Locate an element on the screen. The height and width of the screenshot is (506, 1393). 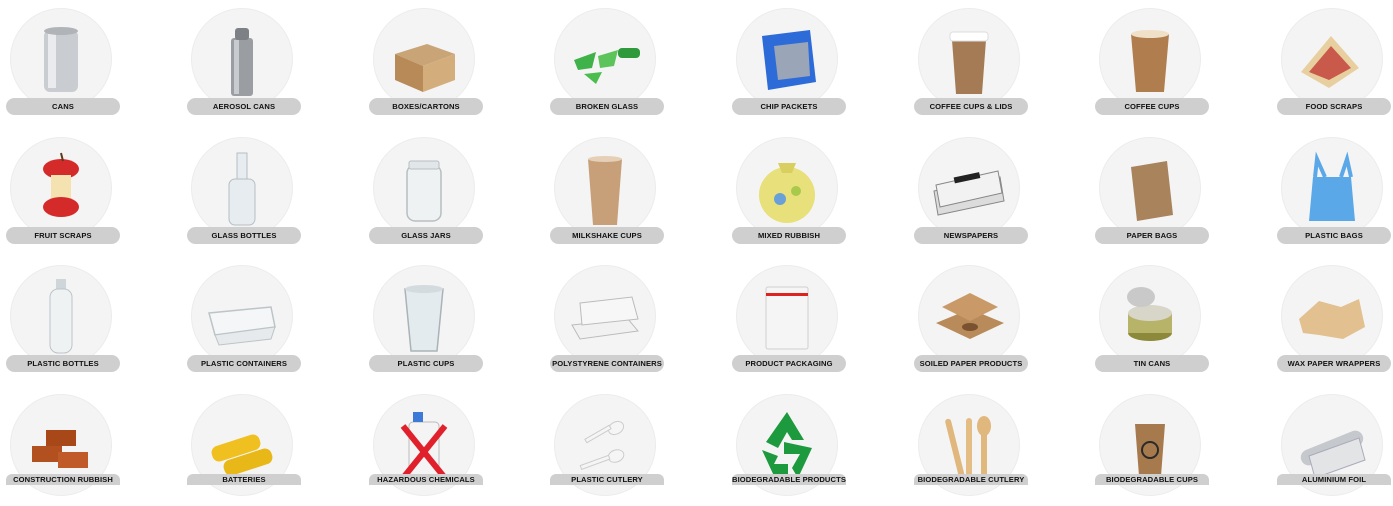
waste-item-tile: COFFEE CUPS is located at coordinates (1151, 60).